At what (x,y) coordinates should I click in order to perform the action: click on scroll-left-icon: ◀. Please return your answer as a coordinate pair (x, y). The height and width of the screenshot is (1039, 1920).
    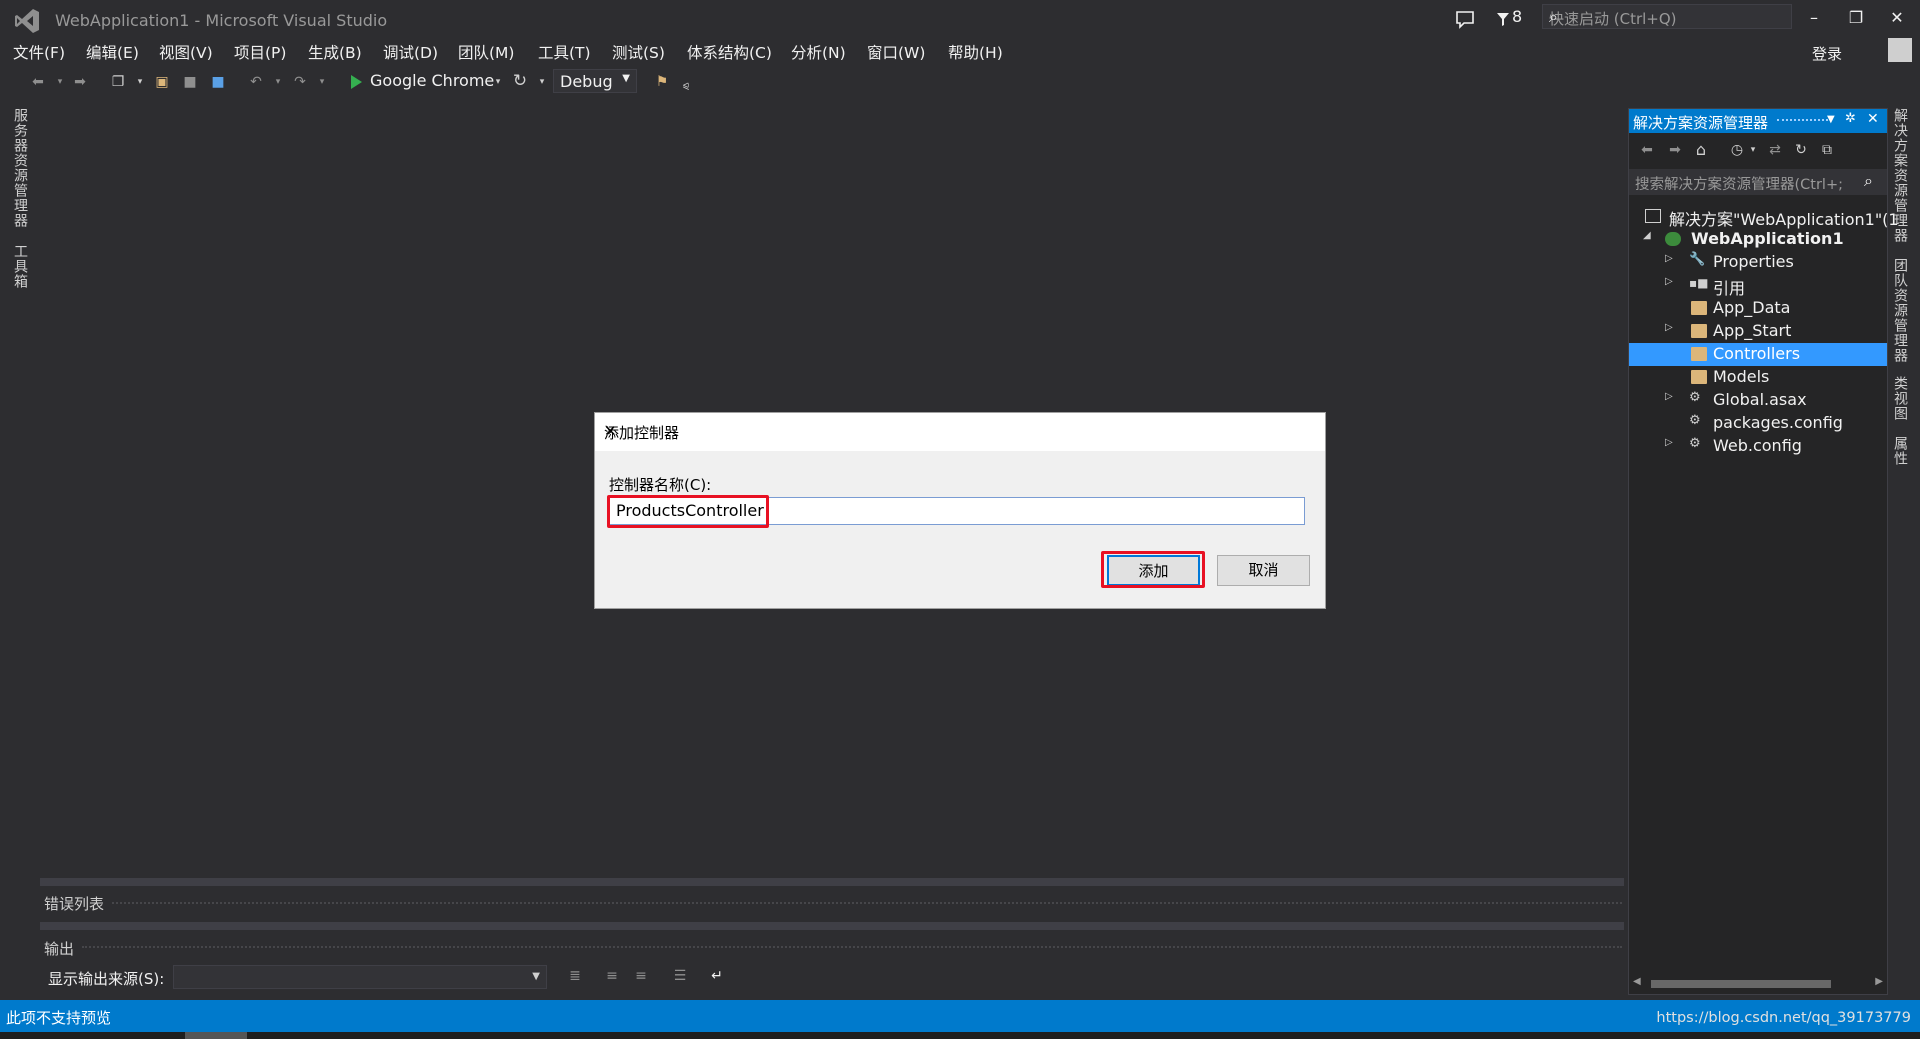
    Looking at the image, I should click on (1637, 981).